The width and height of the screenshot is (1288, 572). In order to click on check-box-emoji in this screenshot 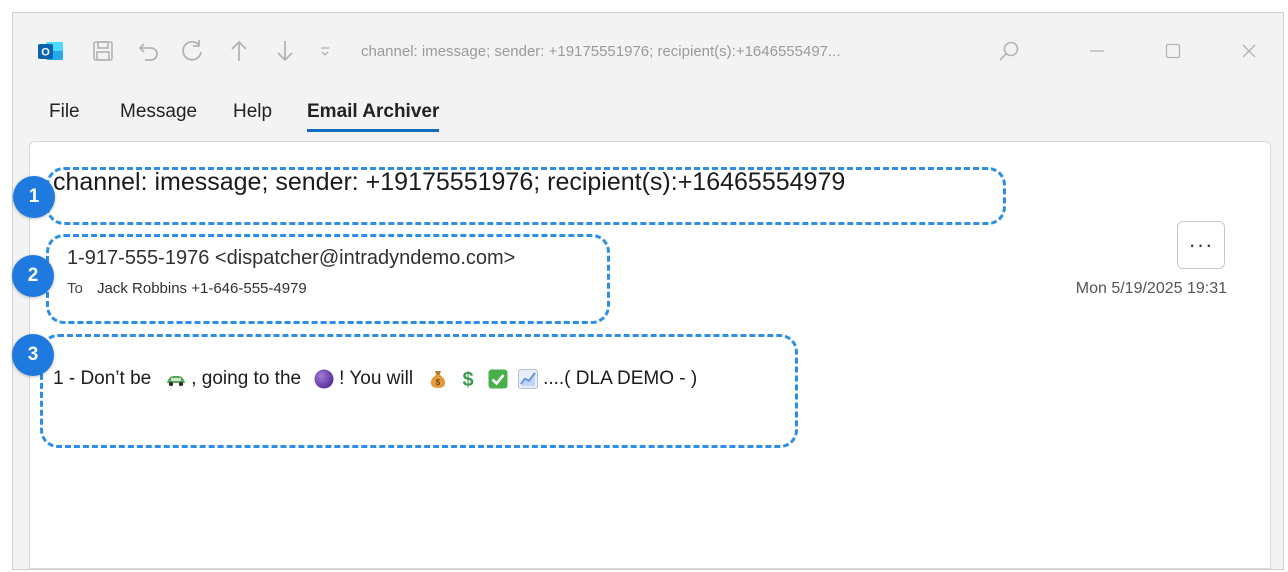, I will do `click(498, 379)`.